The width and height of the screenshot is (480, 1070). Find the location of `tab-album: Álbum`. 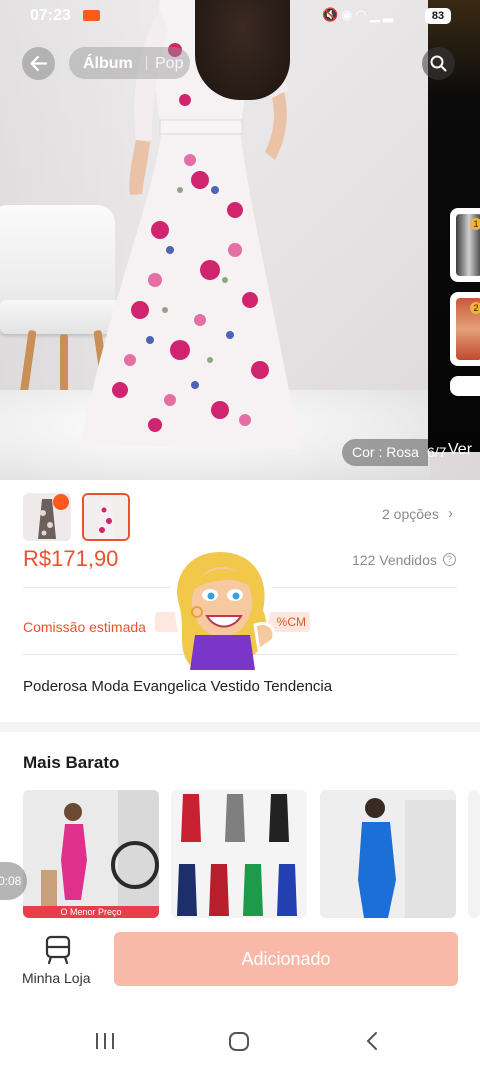

tab-album: Álbum is located at coordinates (108, 64).